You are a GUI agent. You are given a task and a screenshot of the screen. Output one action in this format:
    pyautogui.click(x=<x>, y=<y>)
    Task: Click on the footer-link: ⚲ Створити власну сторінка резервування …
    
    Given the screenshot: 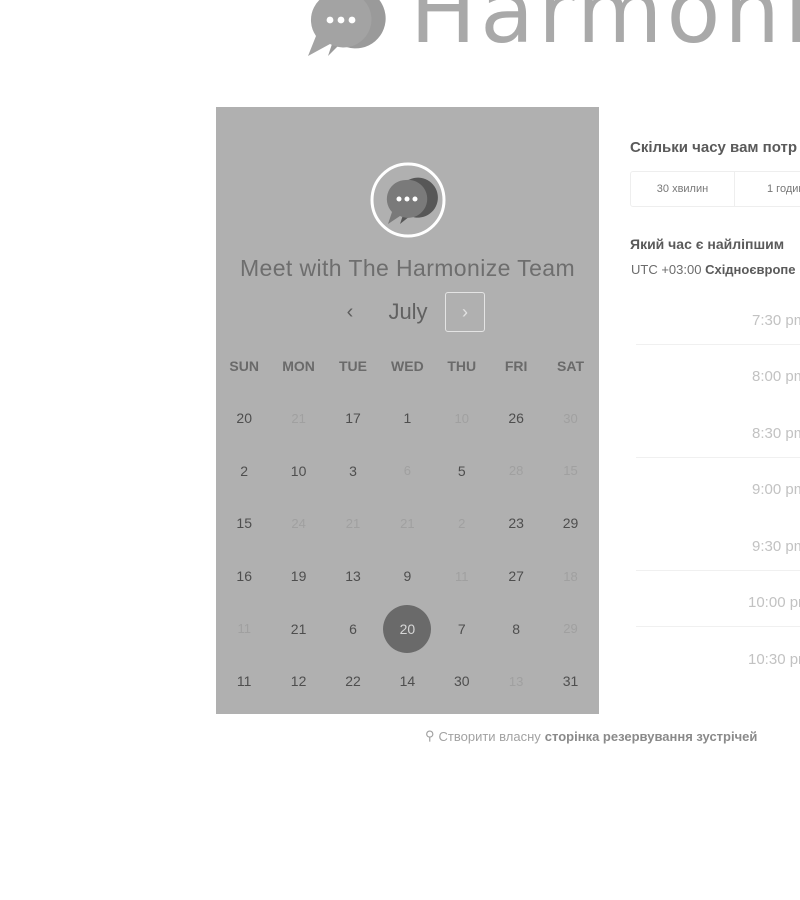 What is the action you would take?
    pyautogui.click(x=591, y=736)
    